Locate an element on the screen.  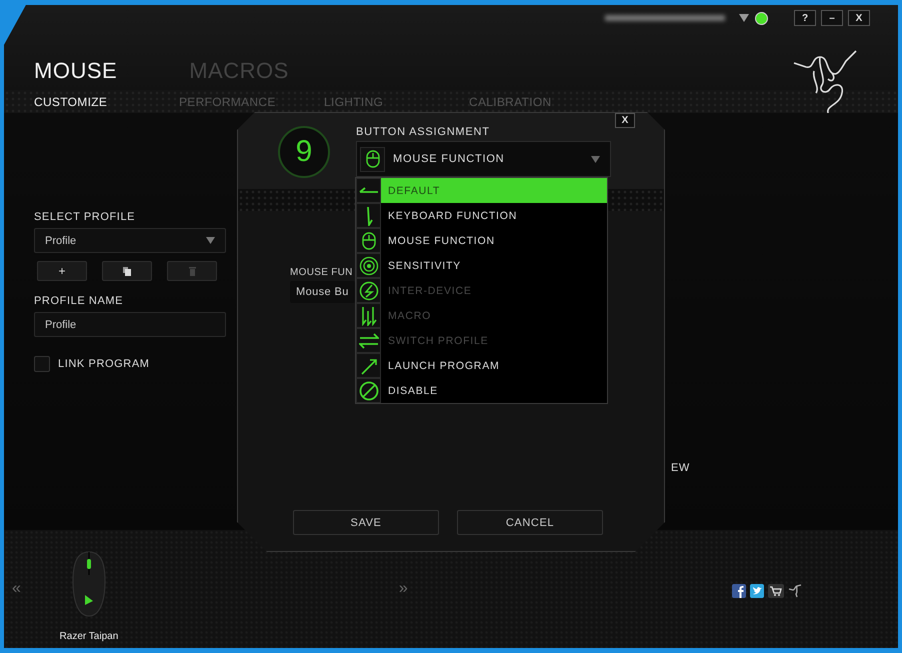
copy-profile-button is located at coordinates (127, 271).